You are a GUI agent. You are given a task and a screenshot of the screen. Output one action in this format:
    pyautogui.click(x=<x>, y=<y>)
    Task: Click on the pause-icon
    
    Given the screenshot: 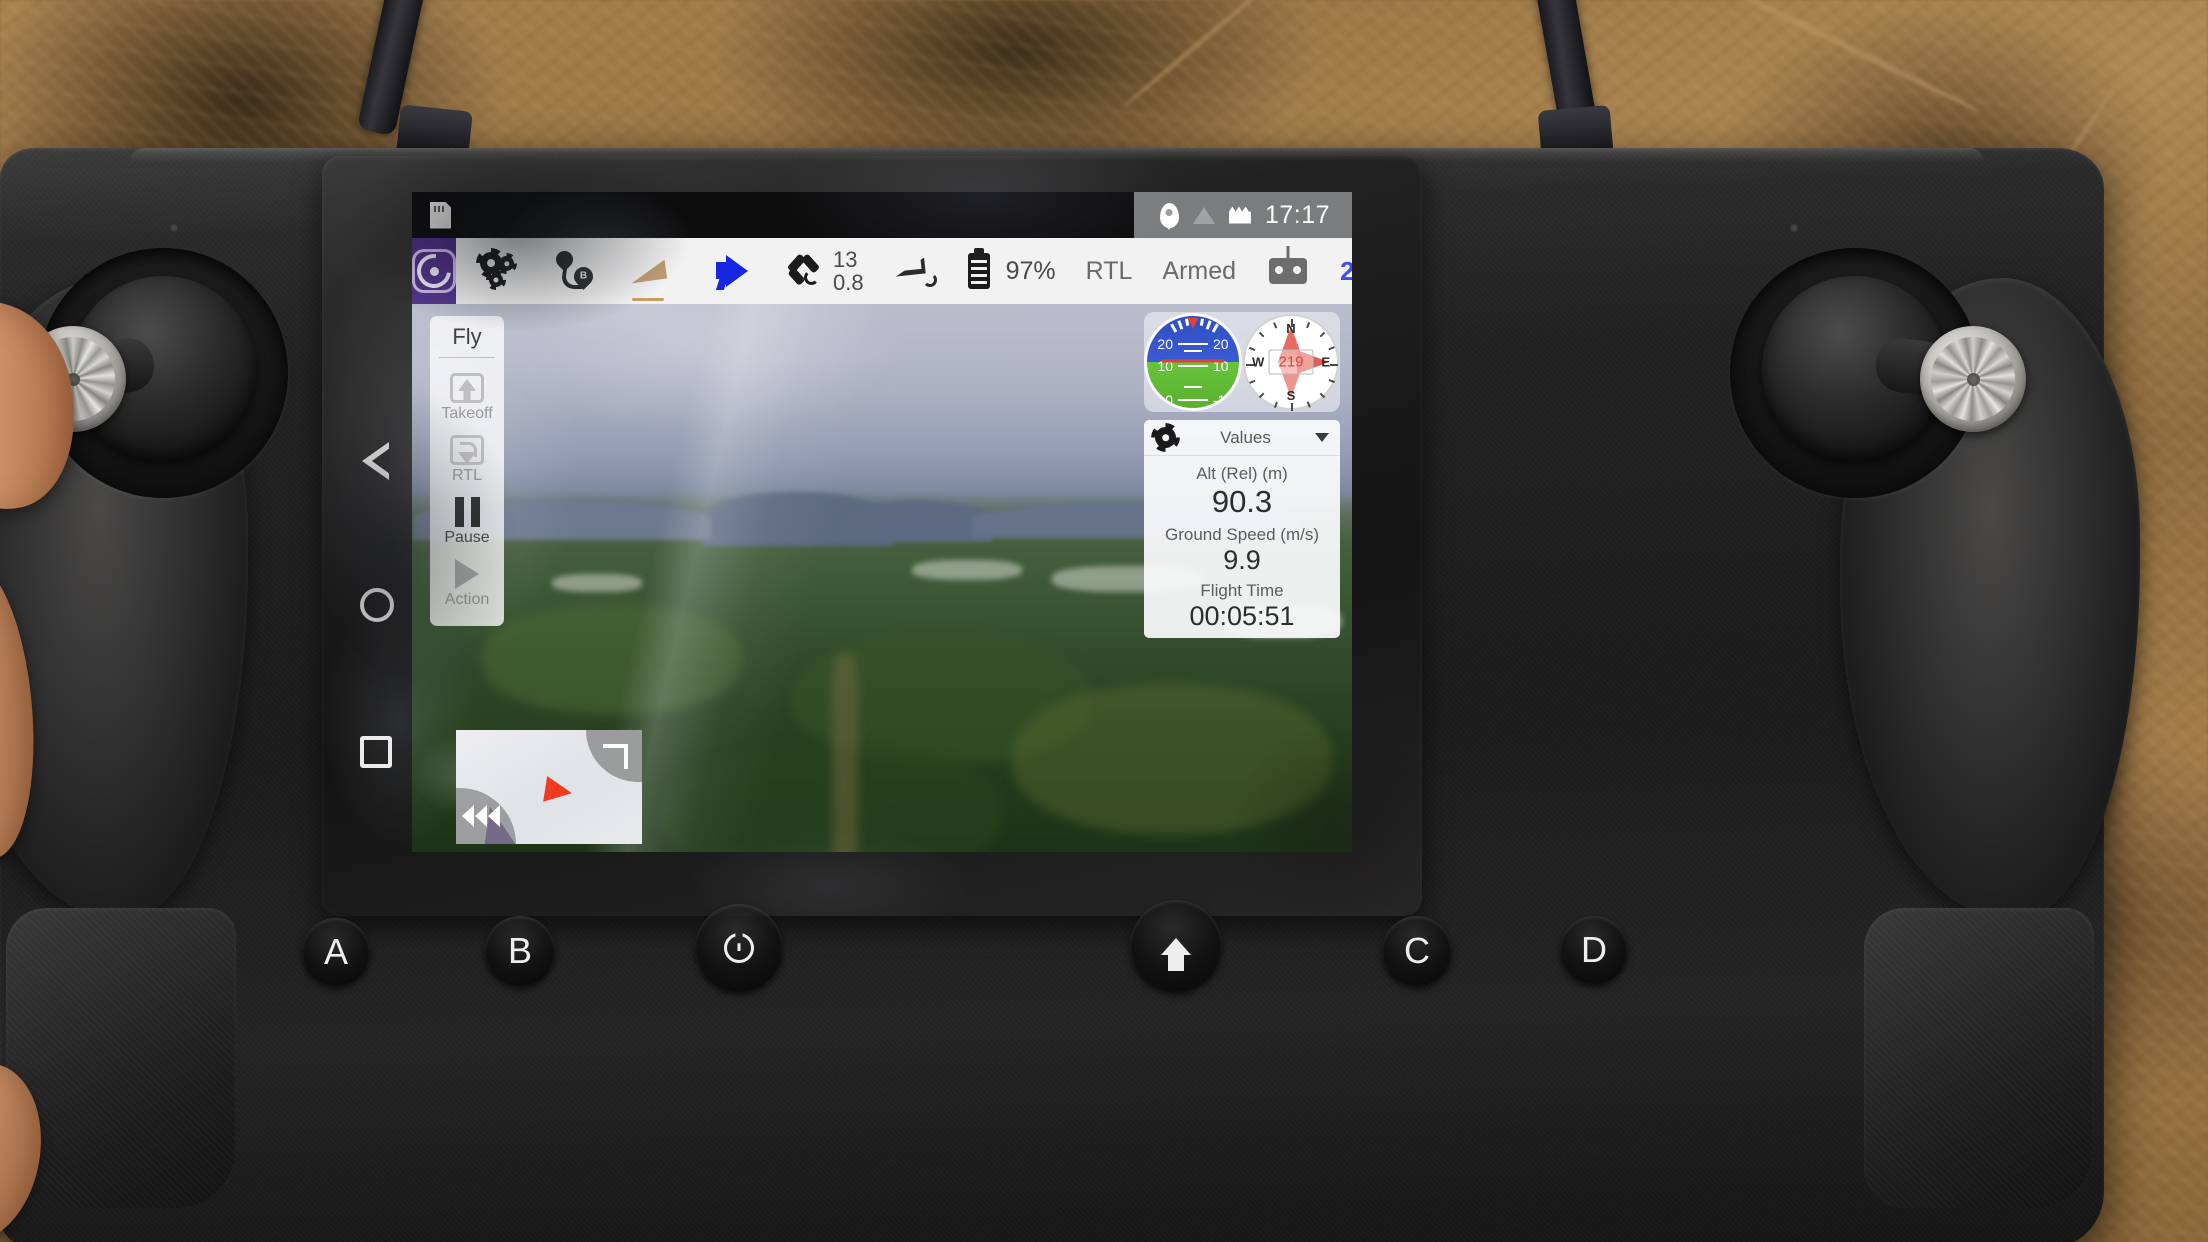 What is the action you would take?
    pyautogui.click(x=467, y=512)
    